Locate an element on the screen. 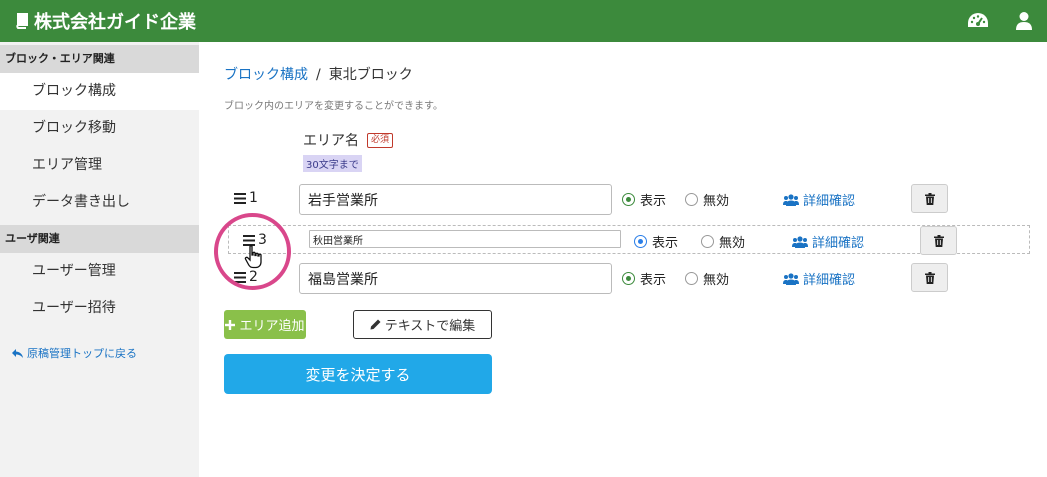 This screenshot has height=477, width=1047. bars-icon is located at coordinates (240, 198).